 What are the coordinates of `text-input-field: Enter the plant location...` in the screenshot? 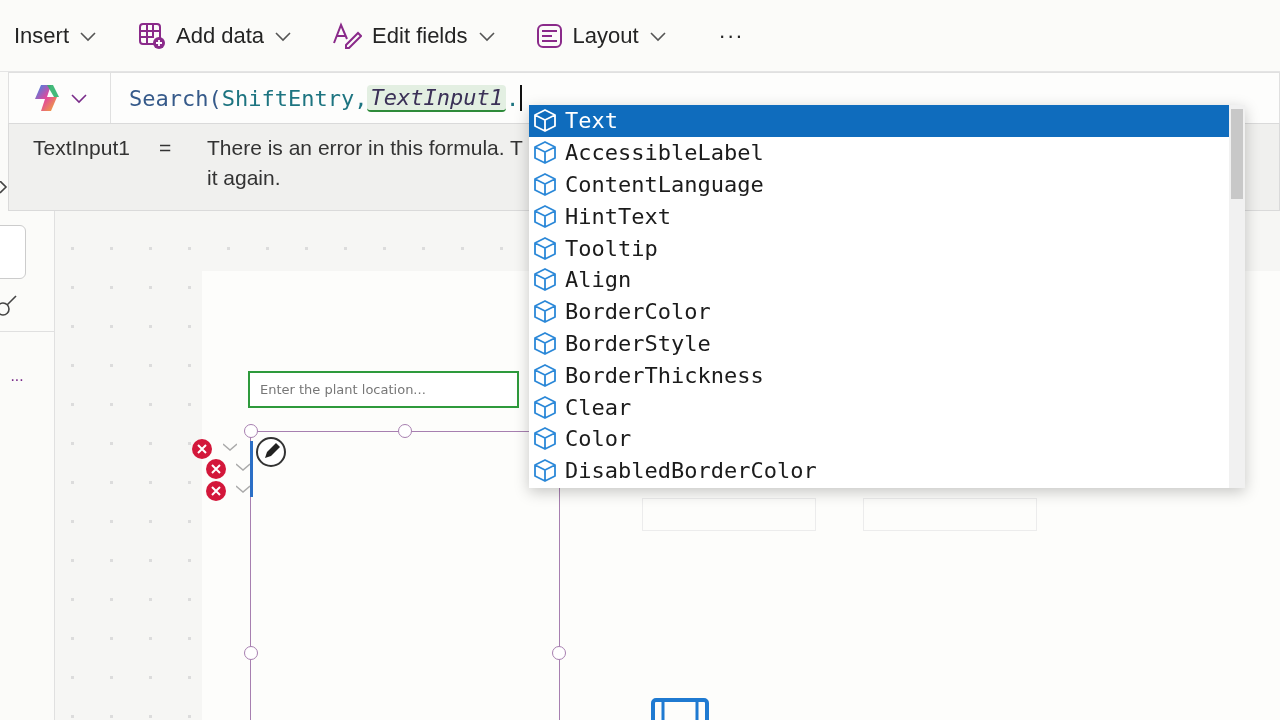 It's located at (383, 389).